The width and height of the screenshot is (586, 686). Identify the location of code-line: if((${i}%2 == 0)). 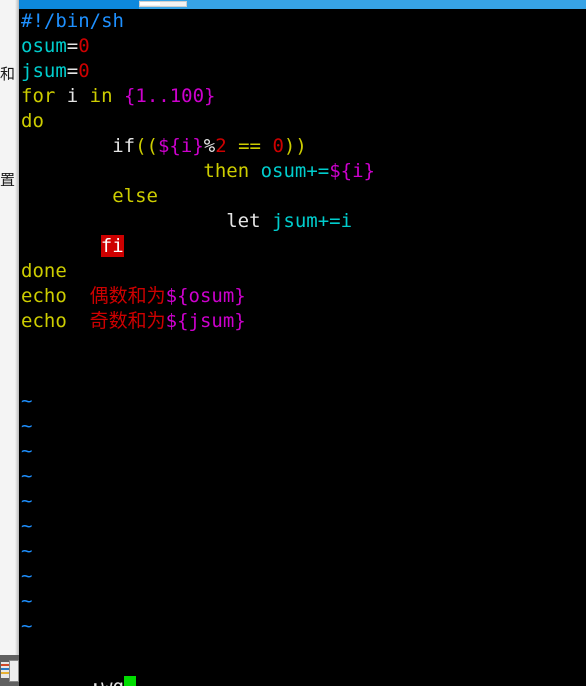
(164, 146).